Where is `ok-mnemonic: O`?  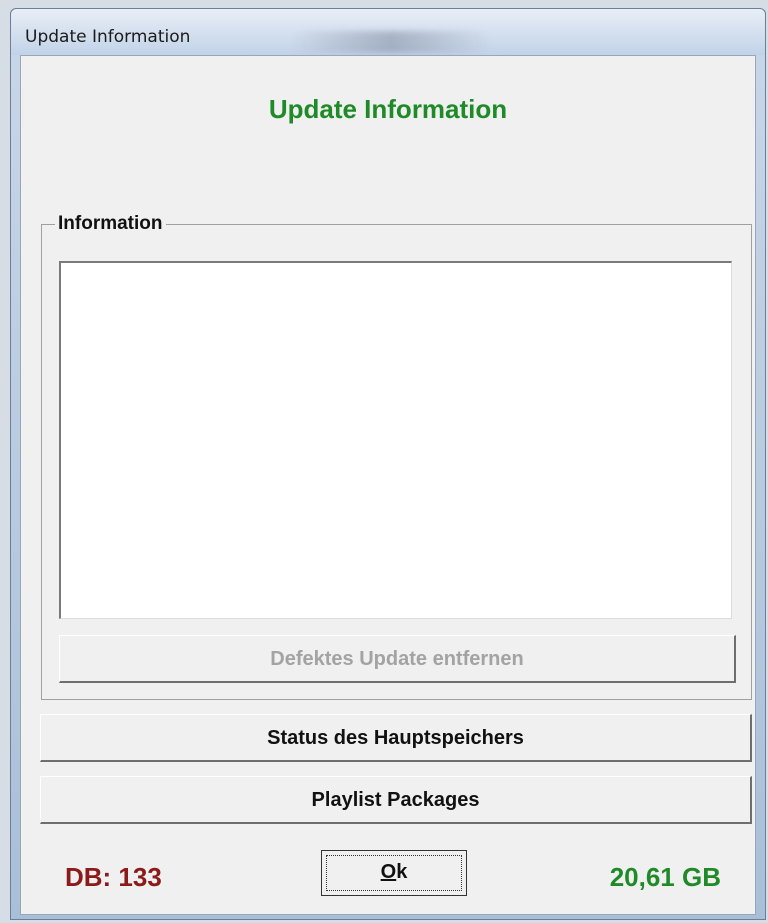
ok-mnemonic: O is located at coordinates (388, 872).